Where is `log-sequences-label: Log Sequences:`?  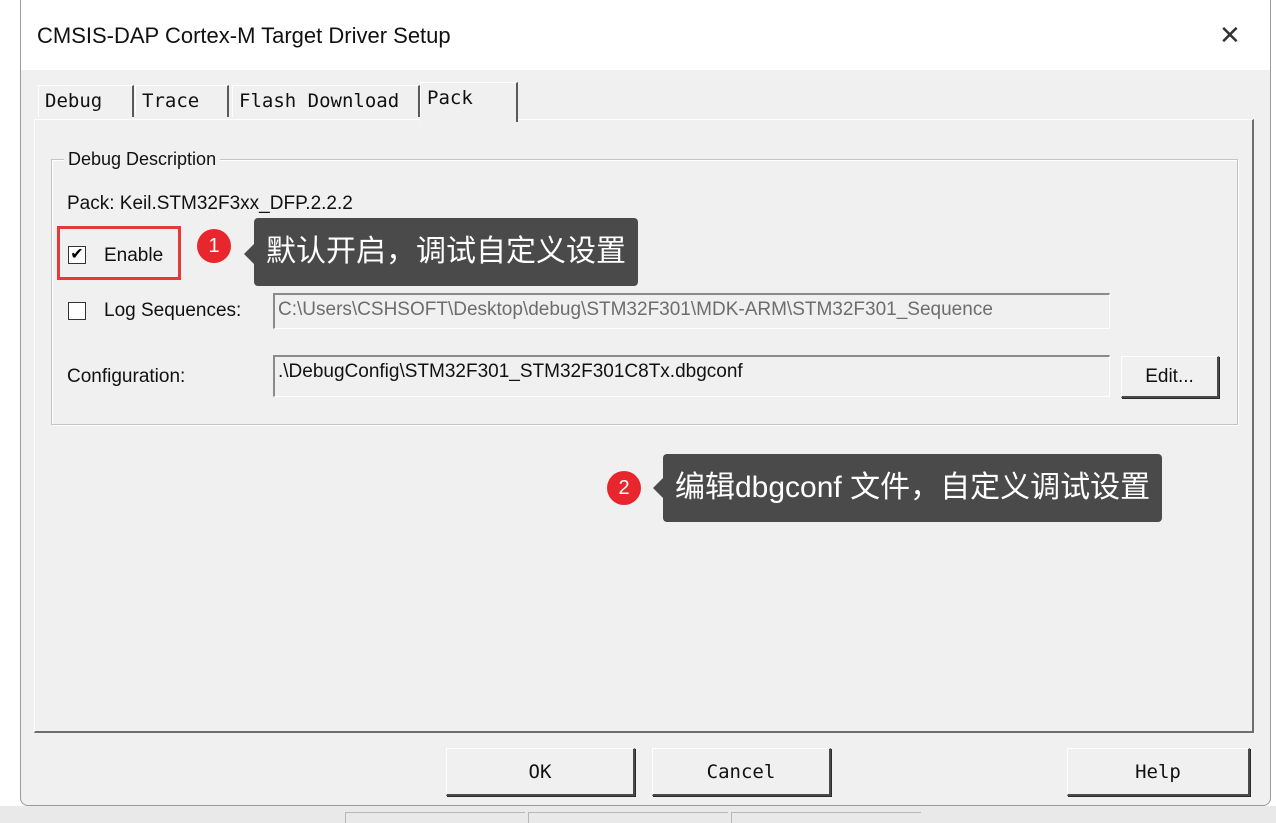
log-sequences-label: Log Sequences: is located at coordinates (172, 311).